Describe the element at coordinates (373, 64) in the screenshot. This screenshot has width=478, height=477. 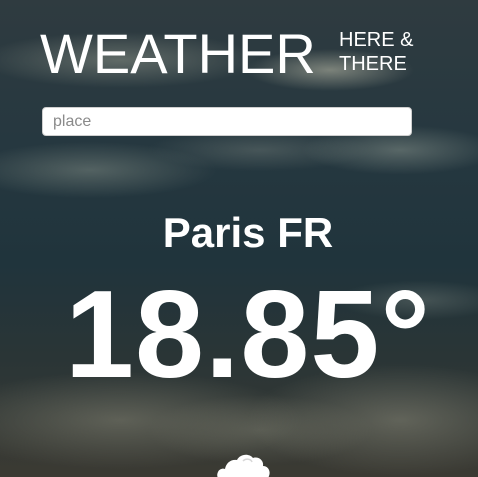
I see `app-subtitle-line-2: THERE` at that location.